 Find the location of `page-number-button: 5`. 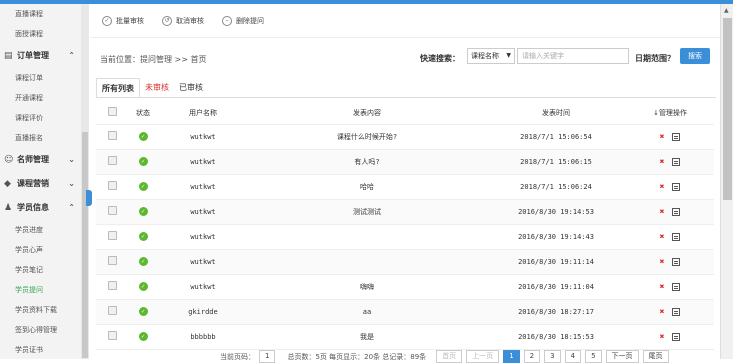

page-number-button: 5 is located at coordinates (593, 356).